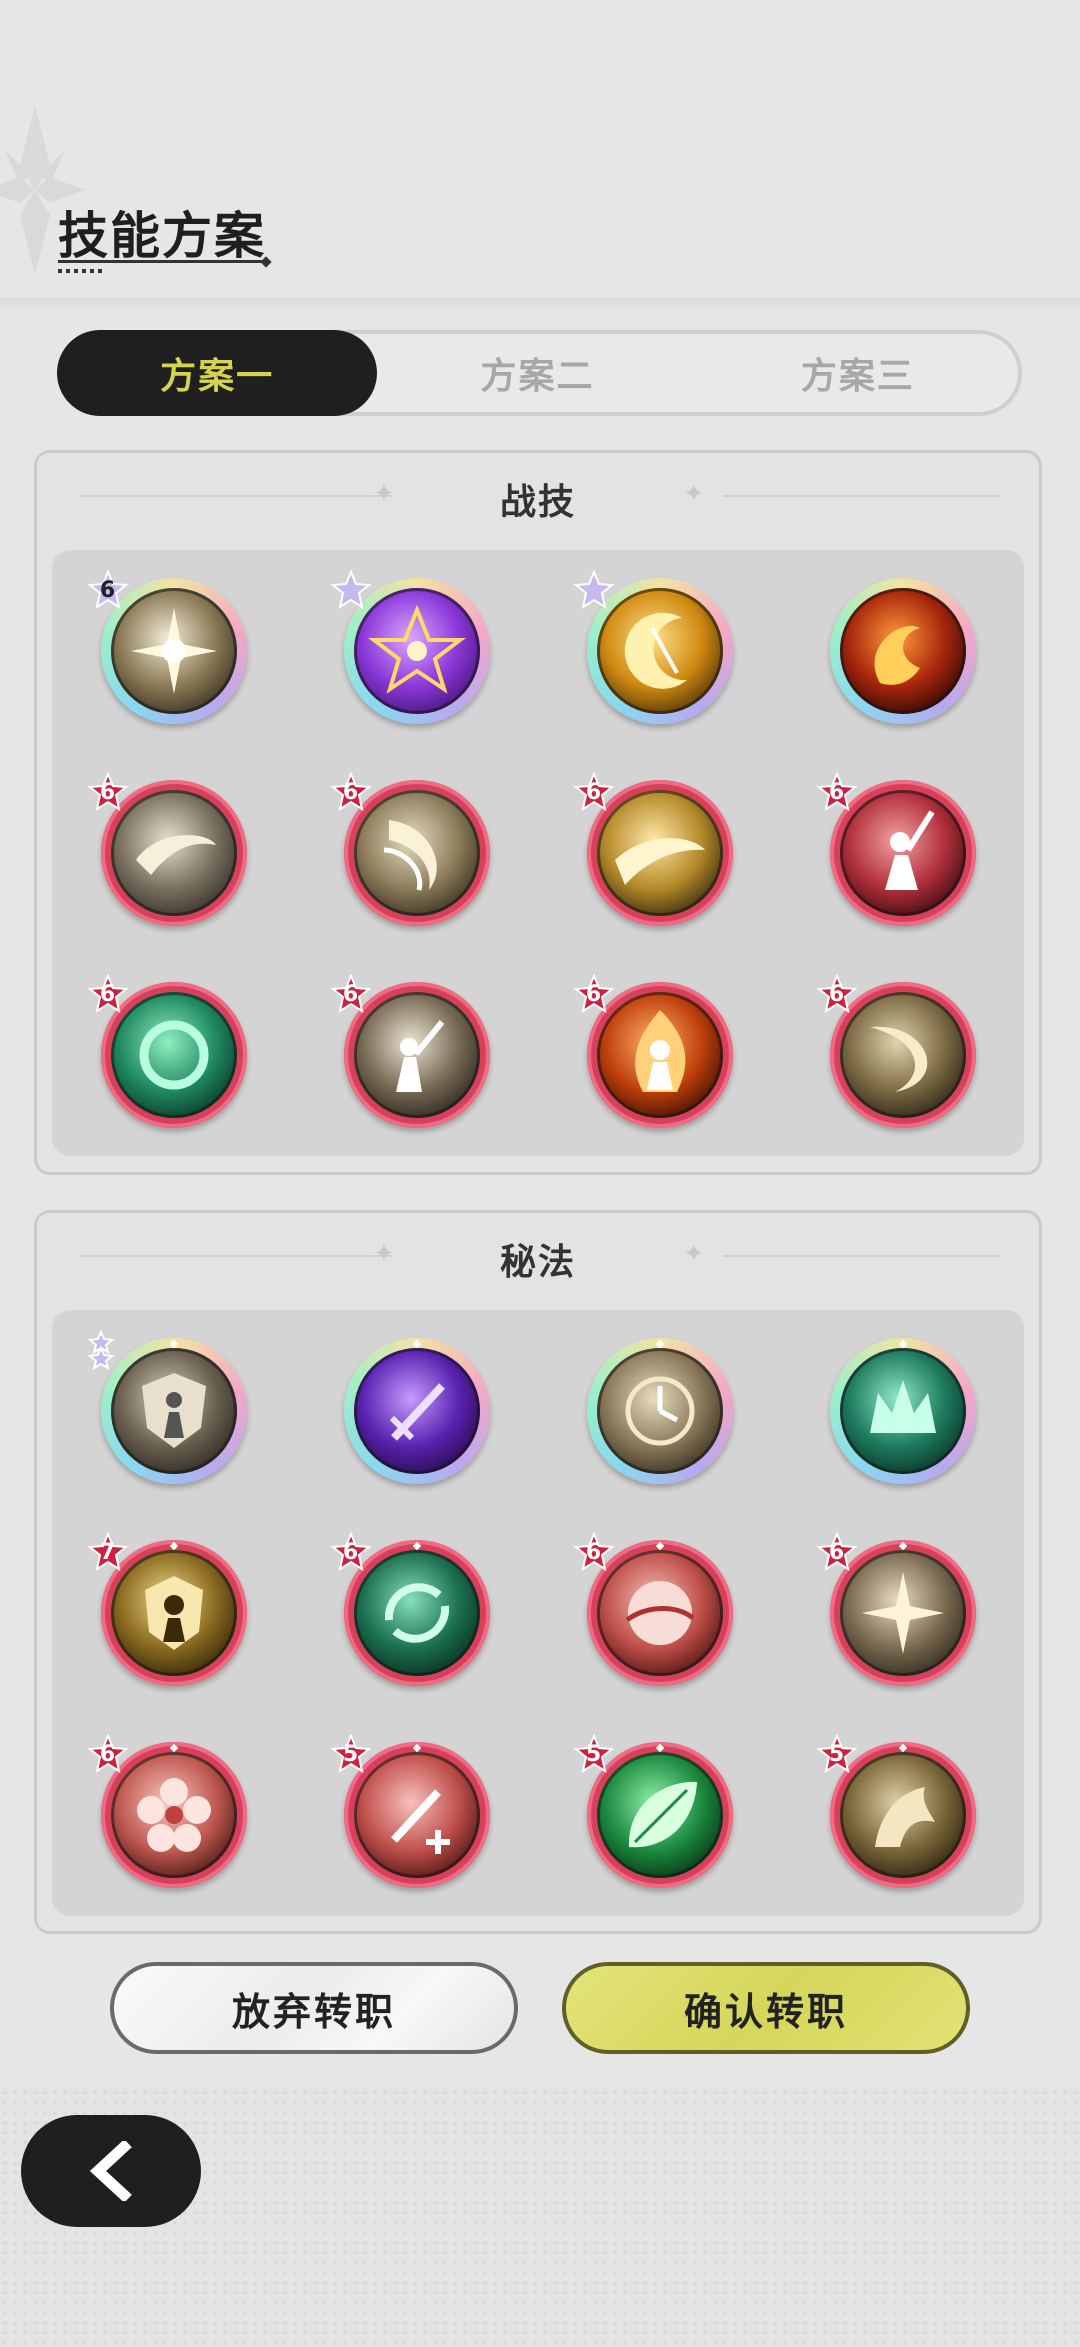 The width and height of the screenshot is (1080, 2347). What do you see at coordinates (82, 271) in the screenshot?
I see `title-dots` at bounding box center [82, 271].